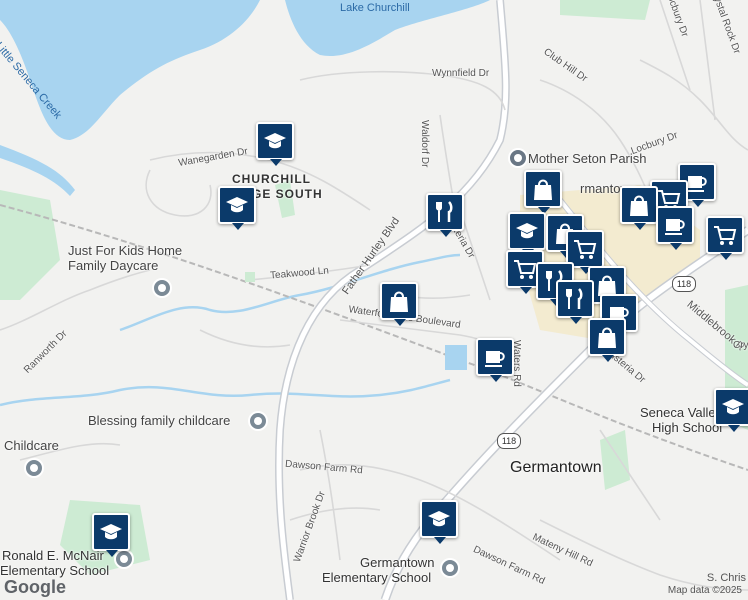 This screenshot has height=600, width=748. Describe the element at coordinates (113, 265) in the screenshot. I see `daycare-label-1b: Family Daycare` at that location.